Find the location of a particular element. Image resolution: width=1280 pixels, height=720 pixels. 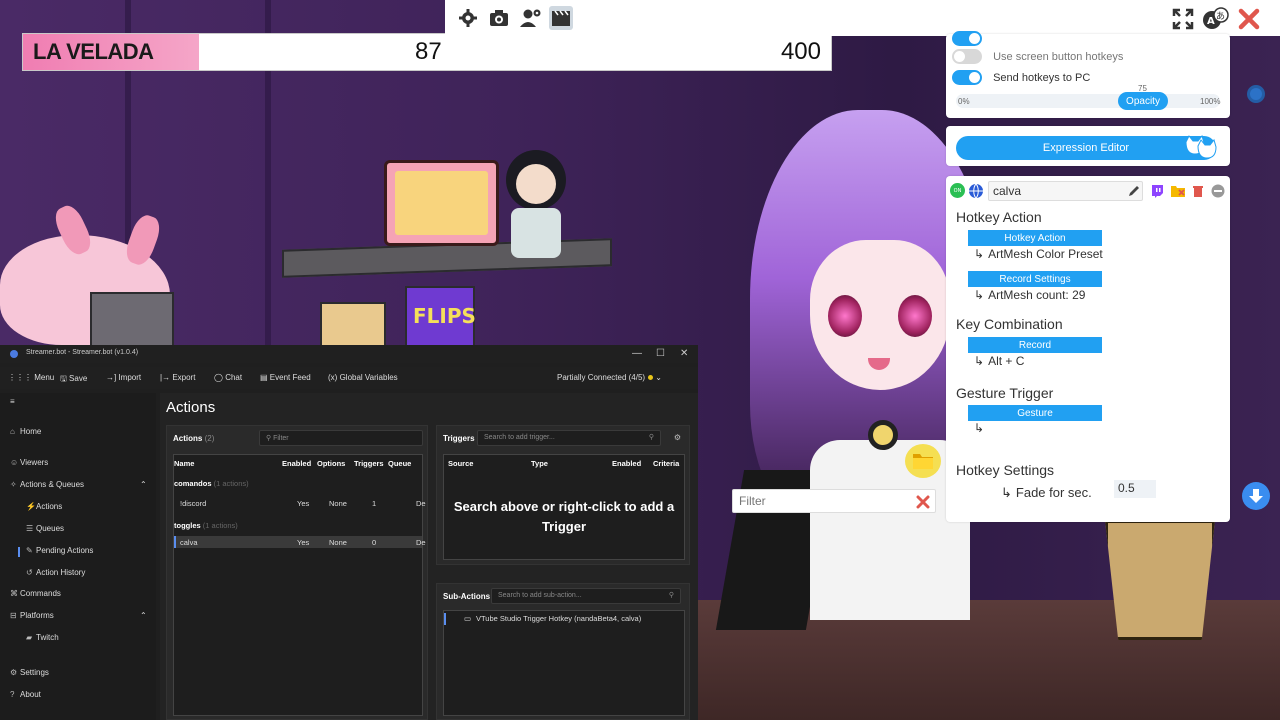

vtube-toolbar: Aあ is located at coordinates (862, 18).